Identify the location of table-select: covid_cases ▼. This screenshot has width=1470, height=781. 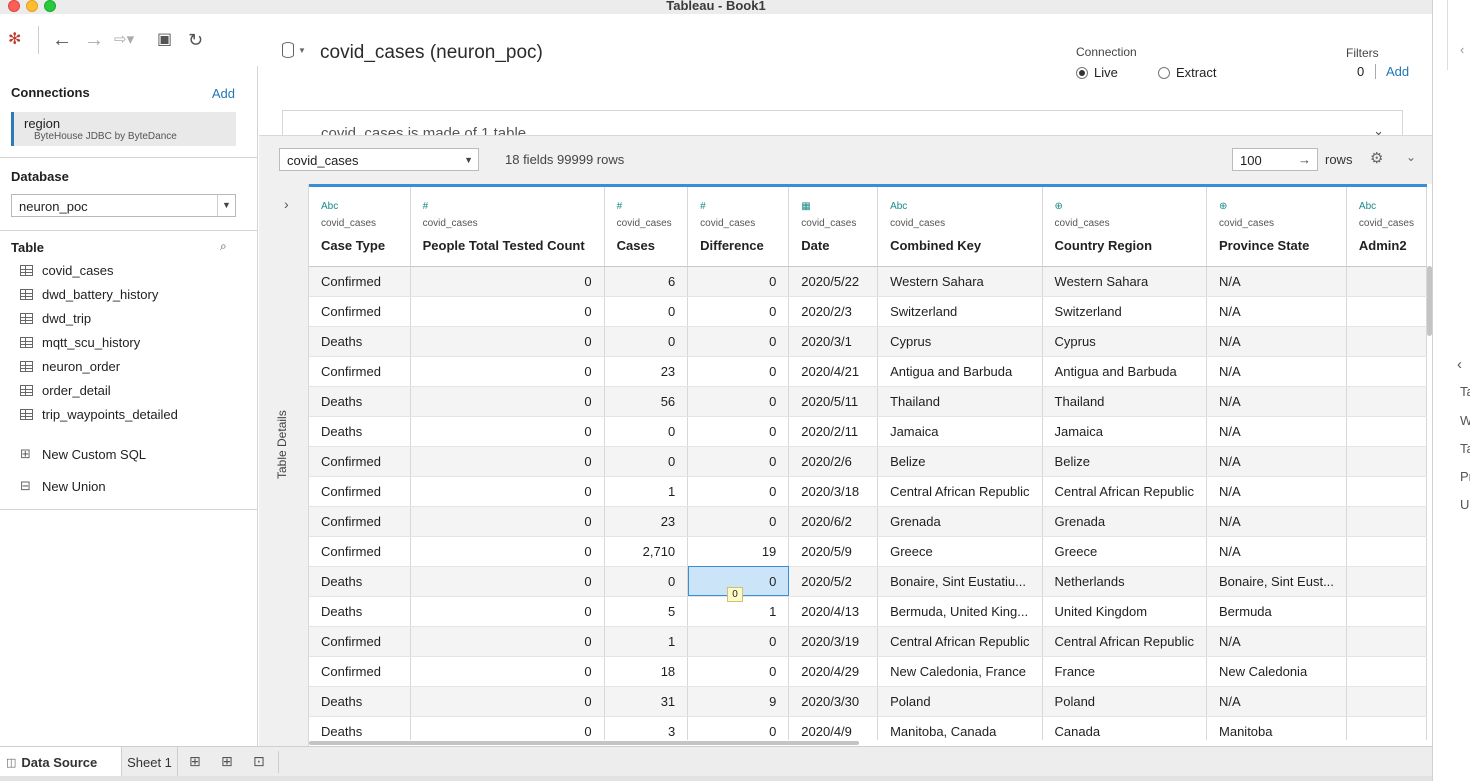
(379, 159).